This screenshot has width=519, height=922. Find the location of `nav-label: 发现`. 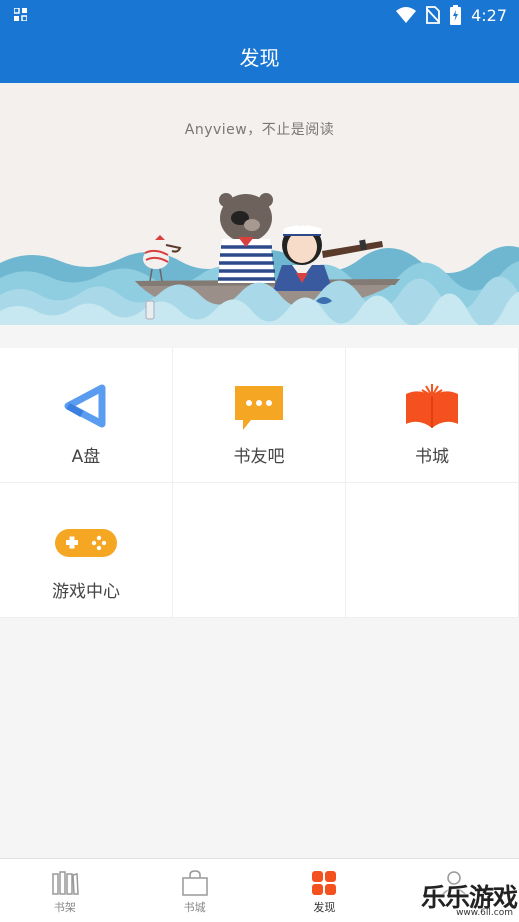

nav-label: 发现 is located at coordinates (324, 907).